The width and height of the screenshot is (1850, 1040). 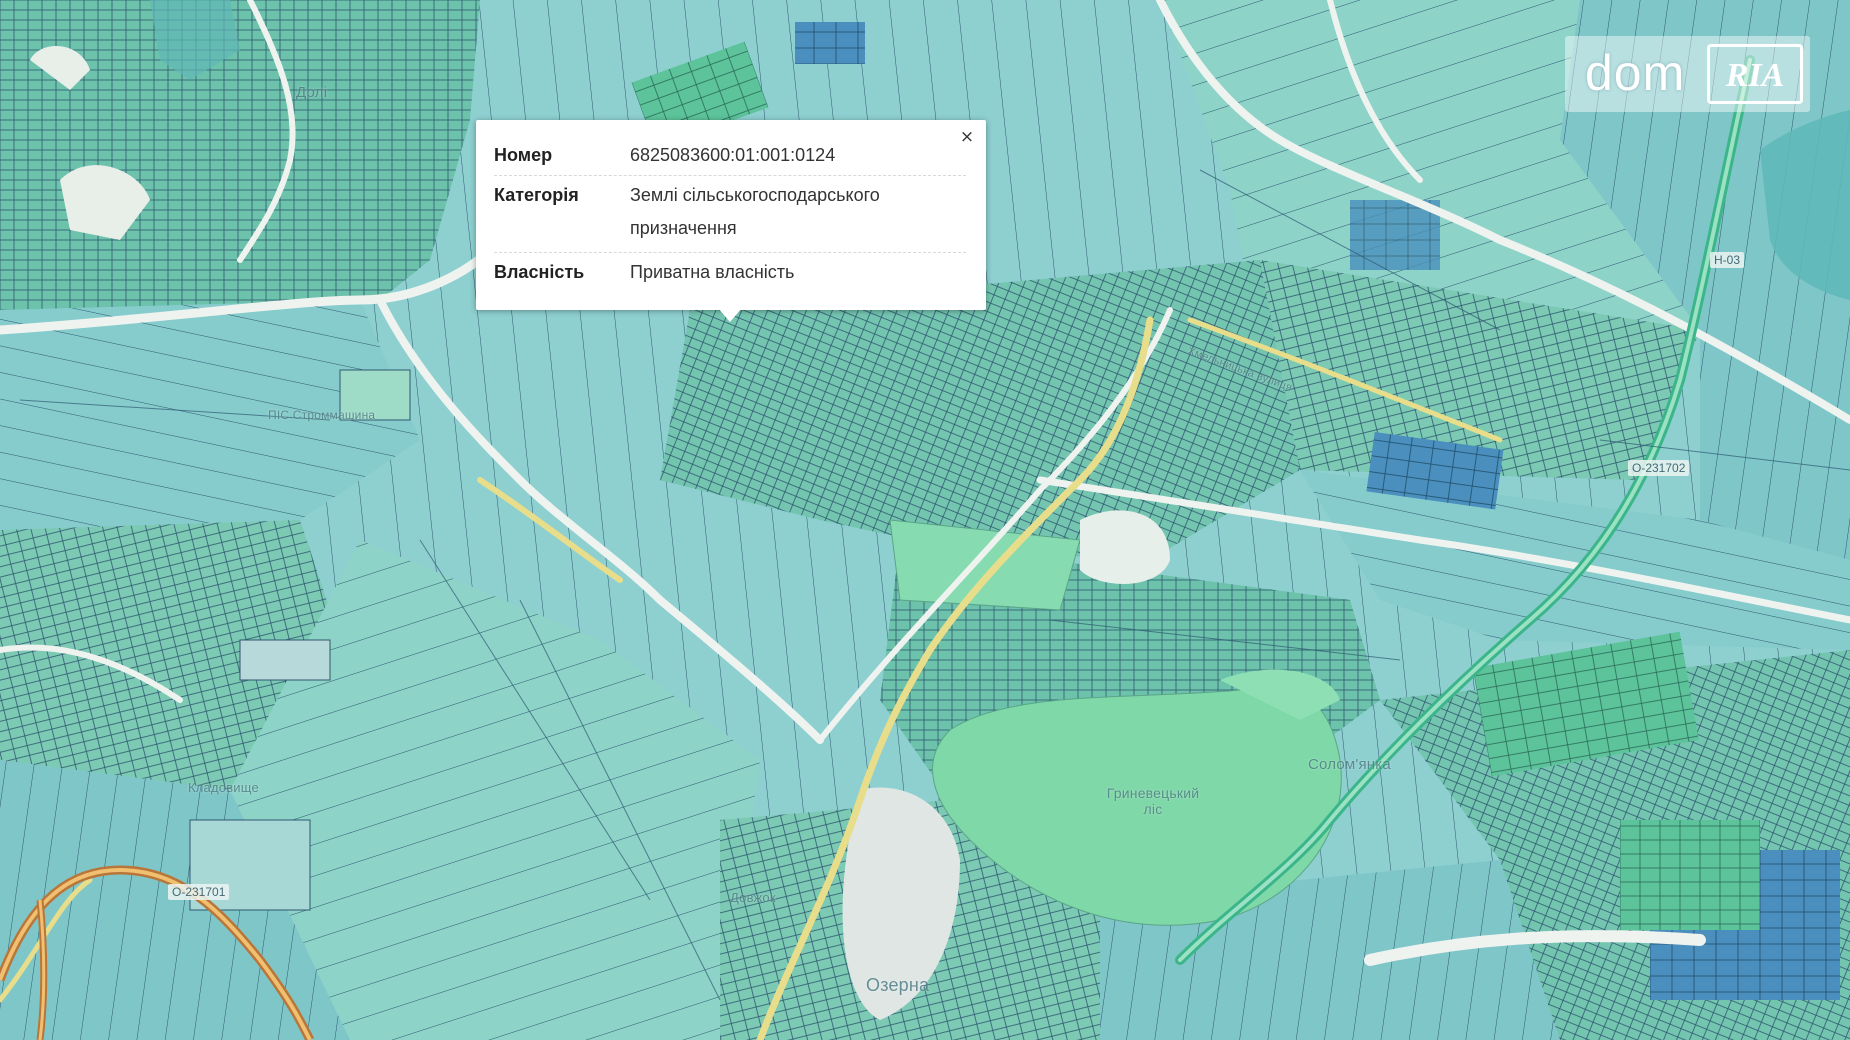 I want to click on parcel-category-label: Категорія, so click(x=536, y=195).